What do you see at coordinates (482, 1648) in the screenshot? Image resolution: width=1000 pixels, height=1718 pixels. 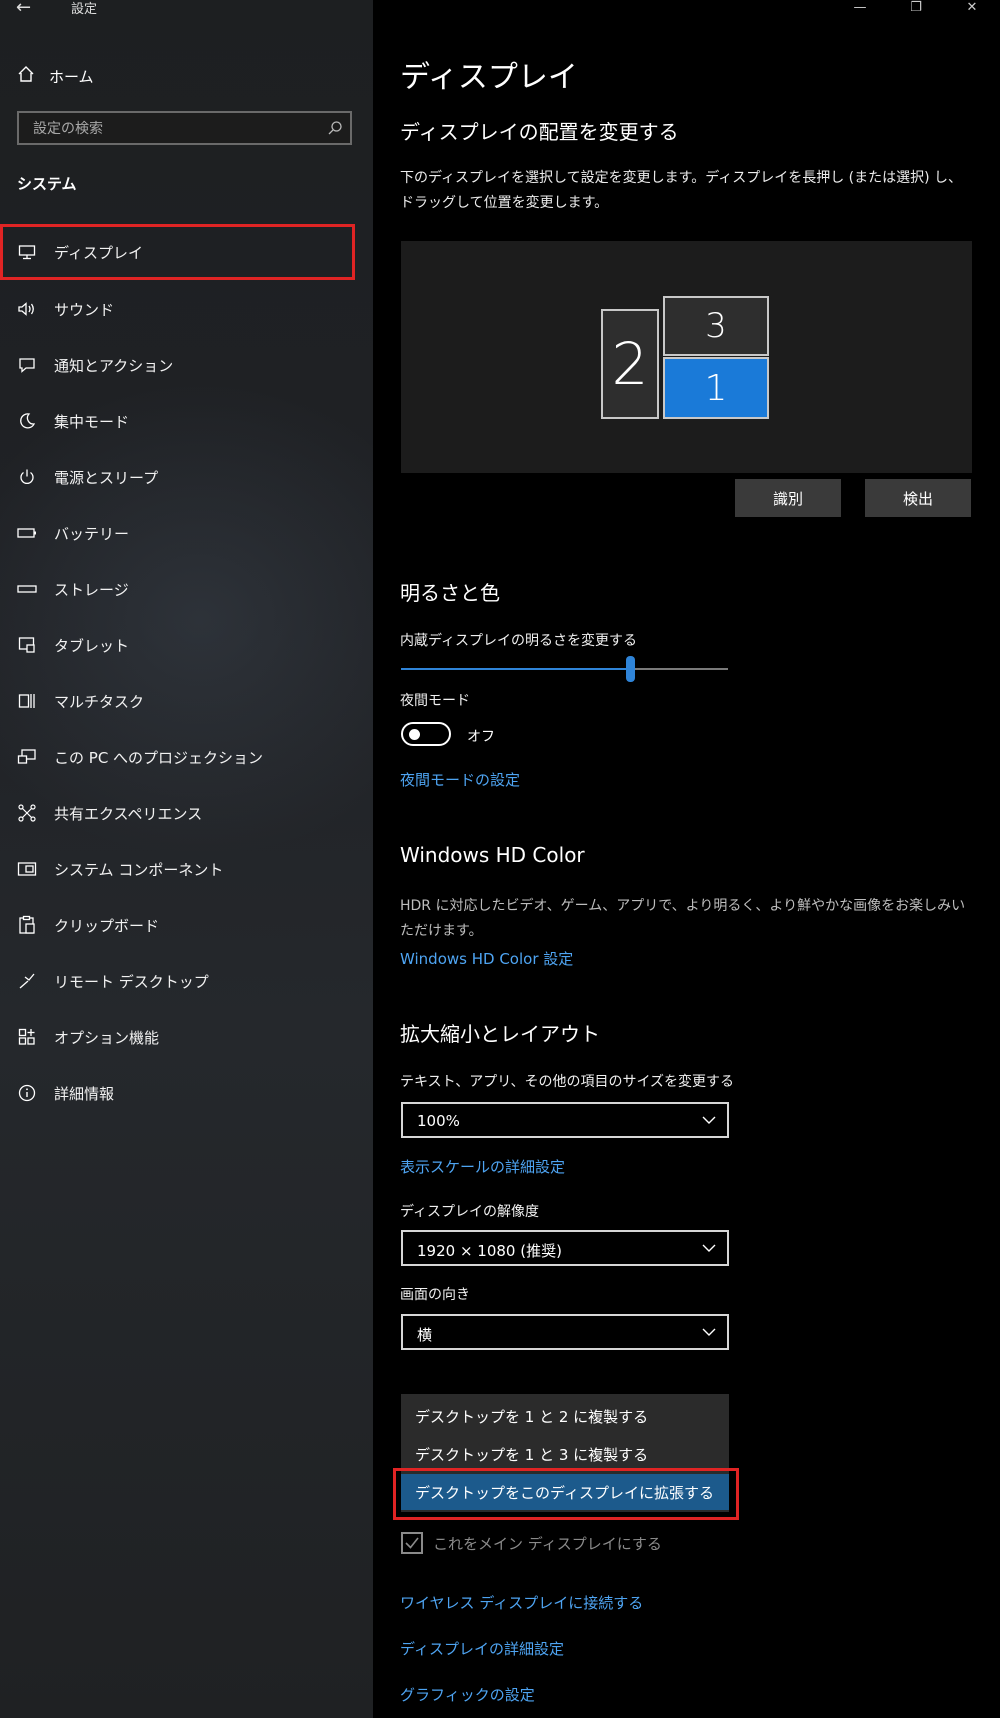 I see `advanced-display-settings-link: ディスプレイの詳細設定` at bounding box center [482, 1648].